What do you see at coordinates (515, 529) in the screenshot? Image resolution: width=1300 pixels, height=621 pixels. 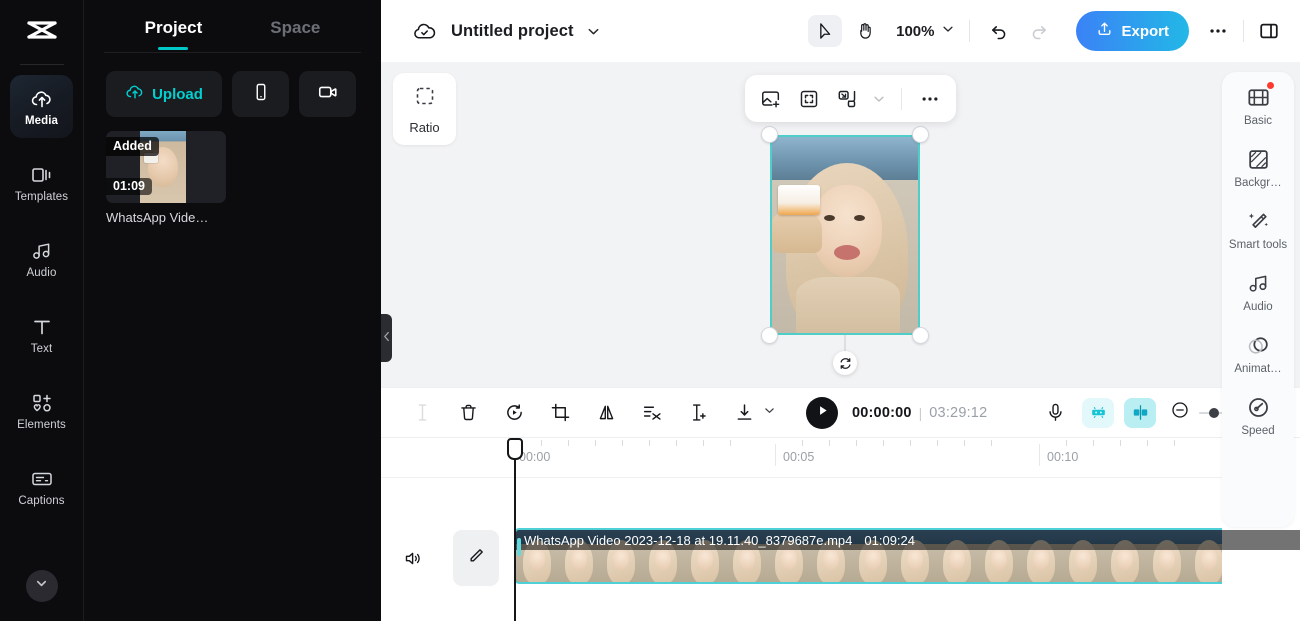 I see `playhead` at bounding box center [515, 529].